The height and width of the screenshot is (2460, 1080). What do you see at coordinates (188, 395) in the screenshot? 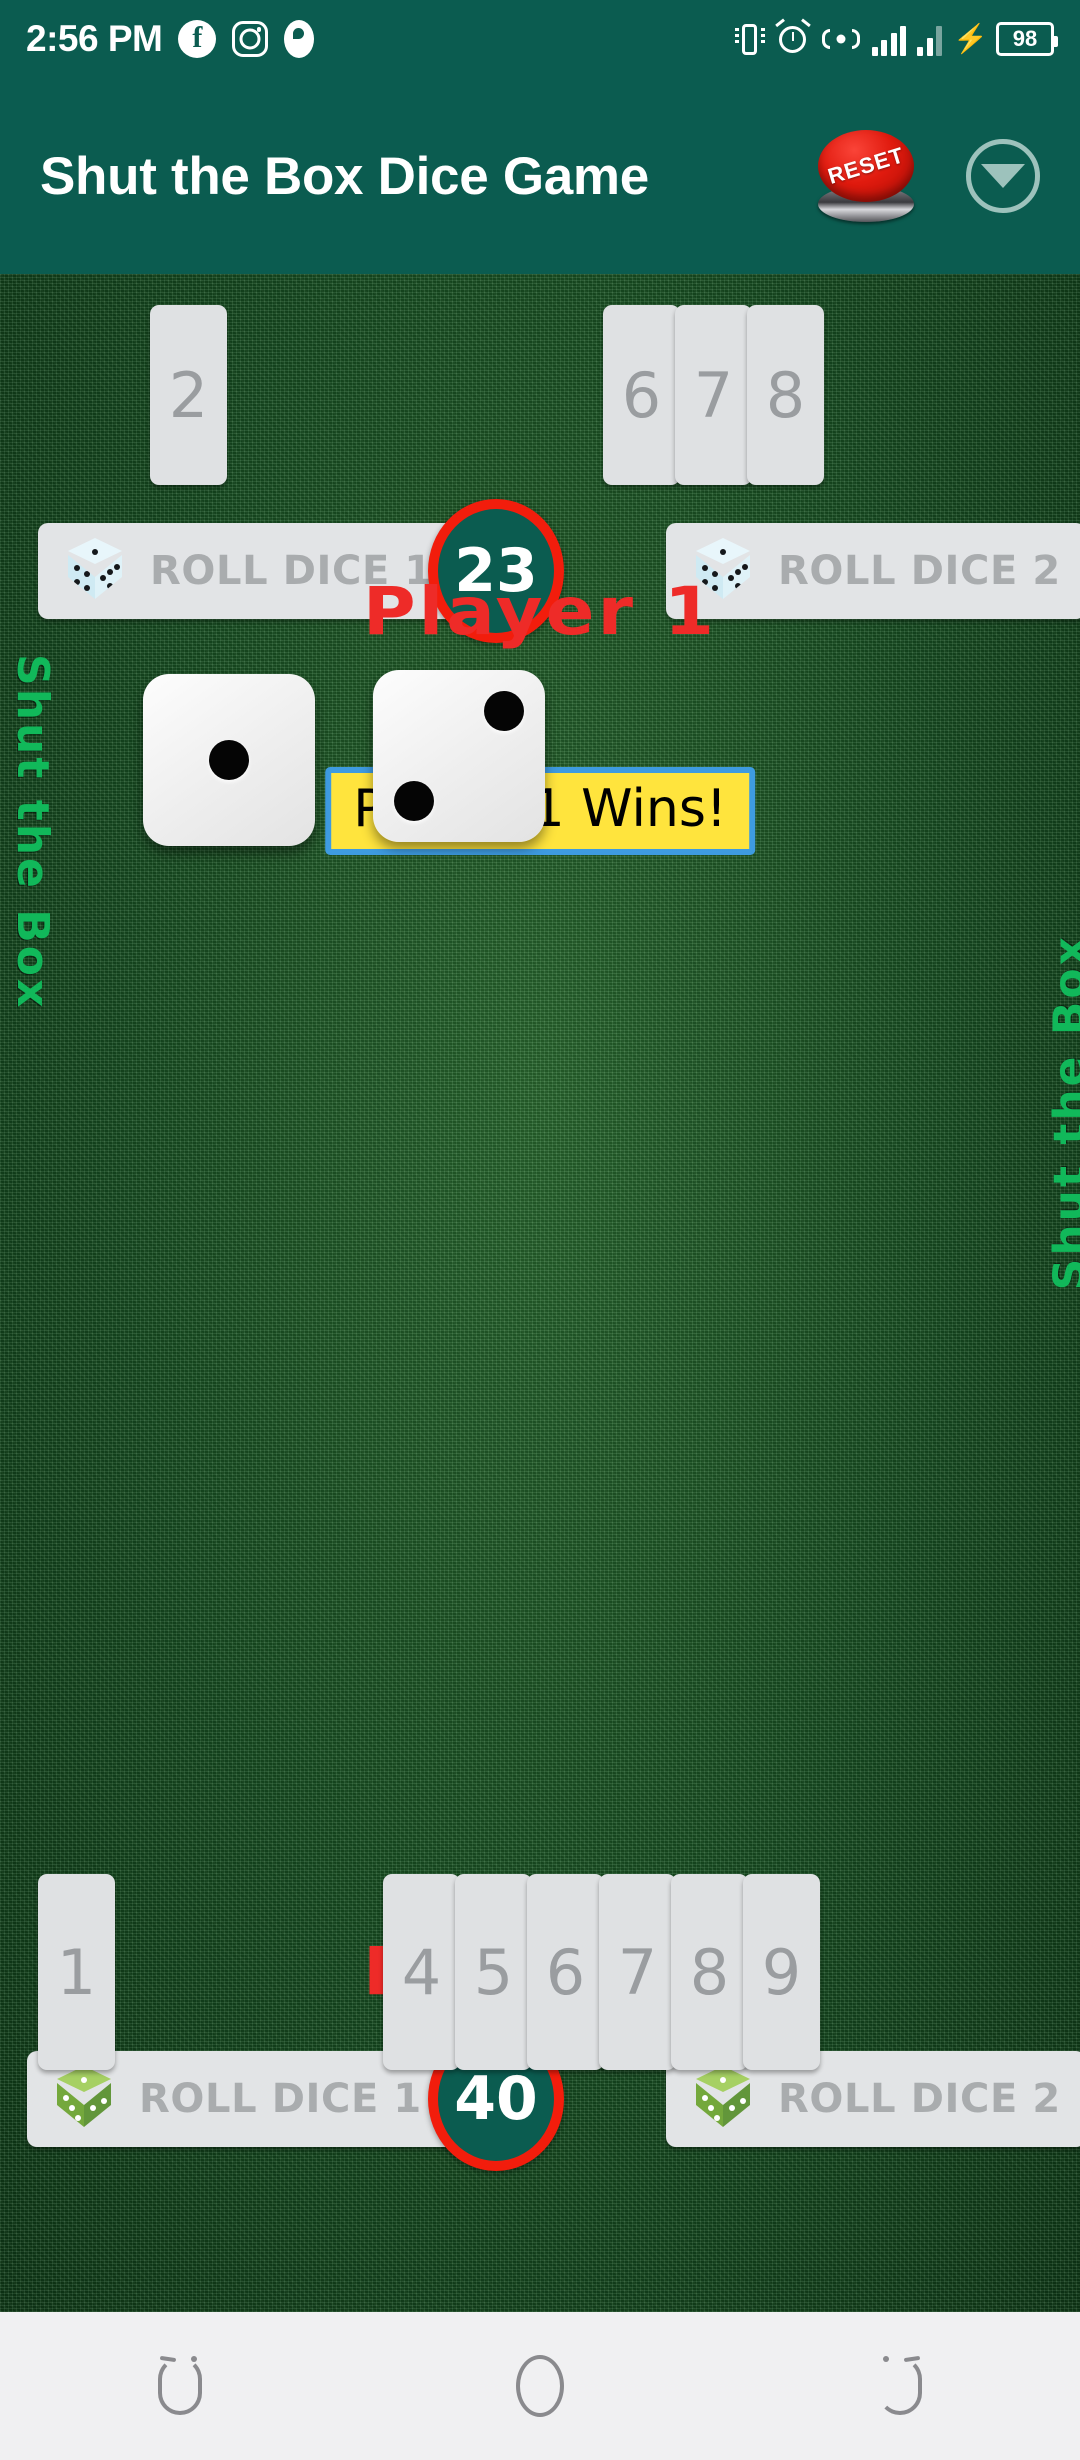
I see `tile-p1-0: 2` at bounding box center [188, 395].